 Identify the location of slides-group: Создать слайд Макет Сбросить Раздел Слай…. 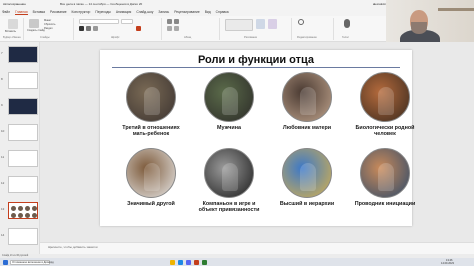
(50, 29).